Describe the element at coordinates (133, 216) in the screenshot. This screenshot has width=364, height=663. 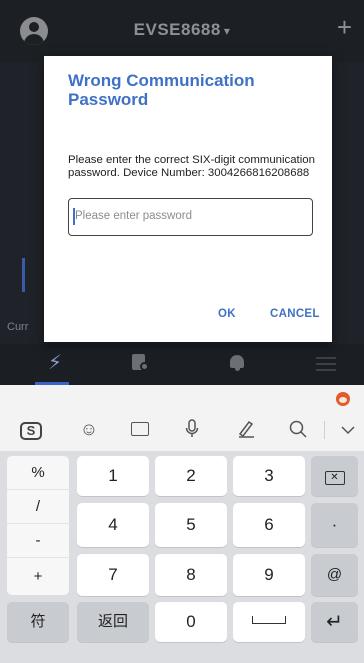
I see `password-placeholder: Please enter password` at that location.